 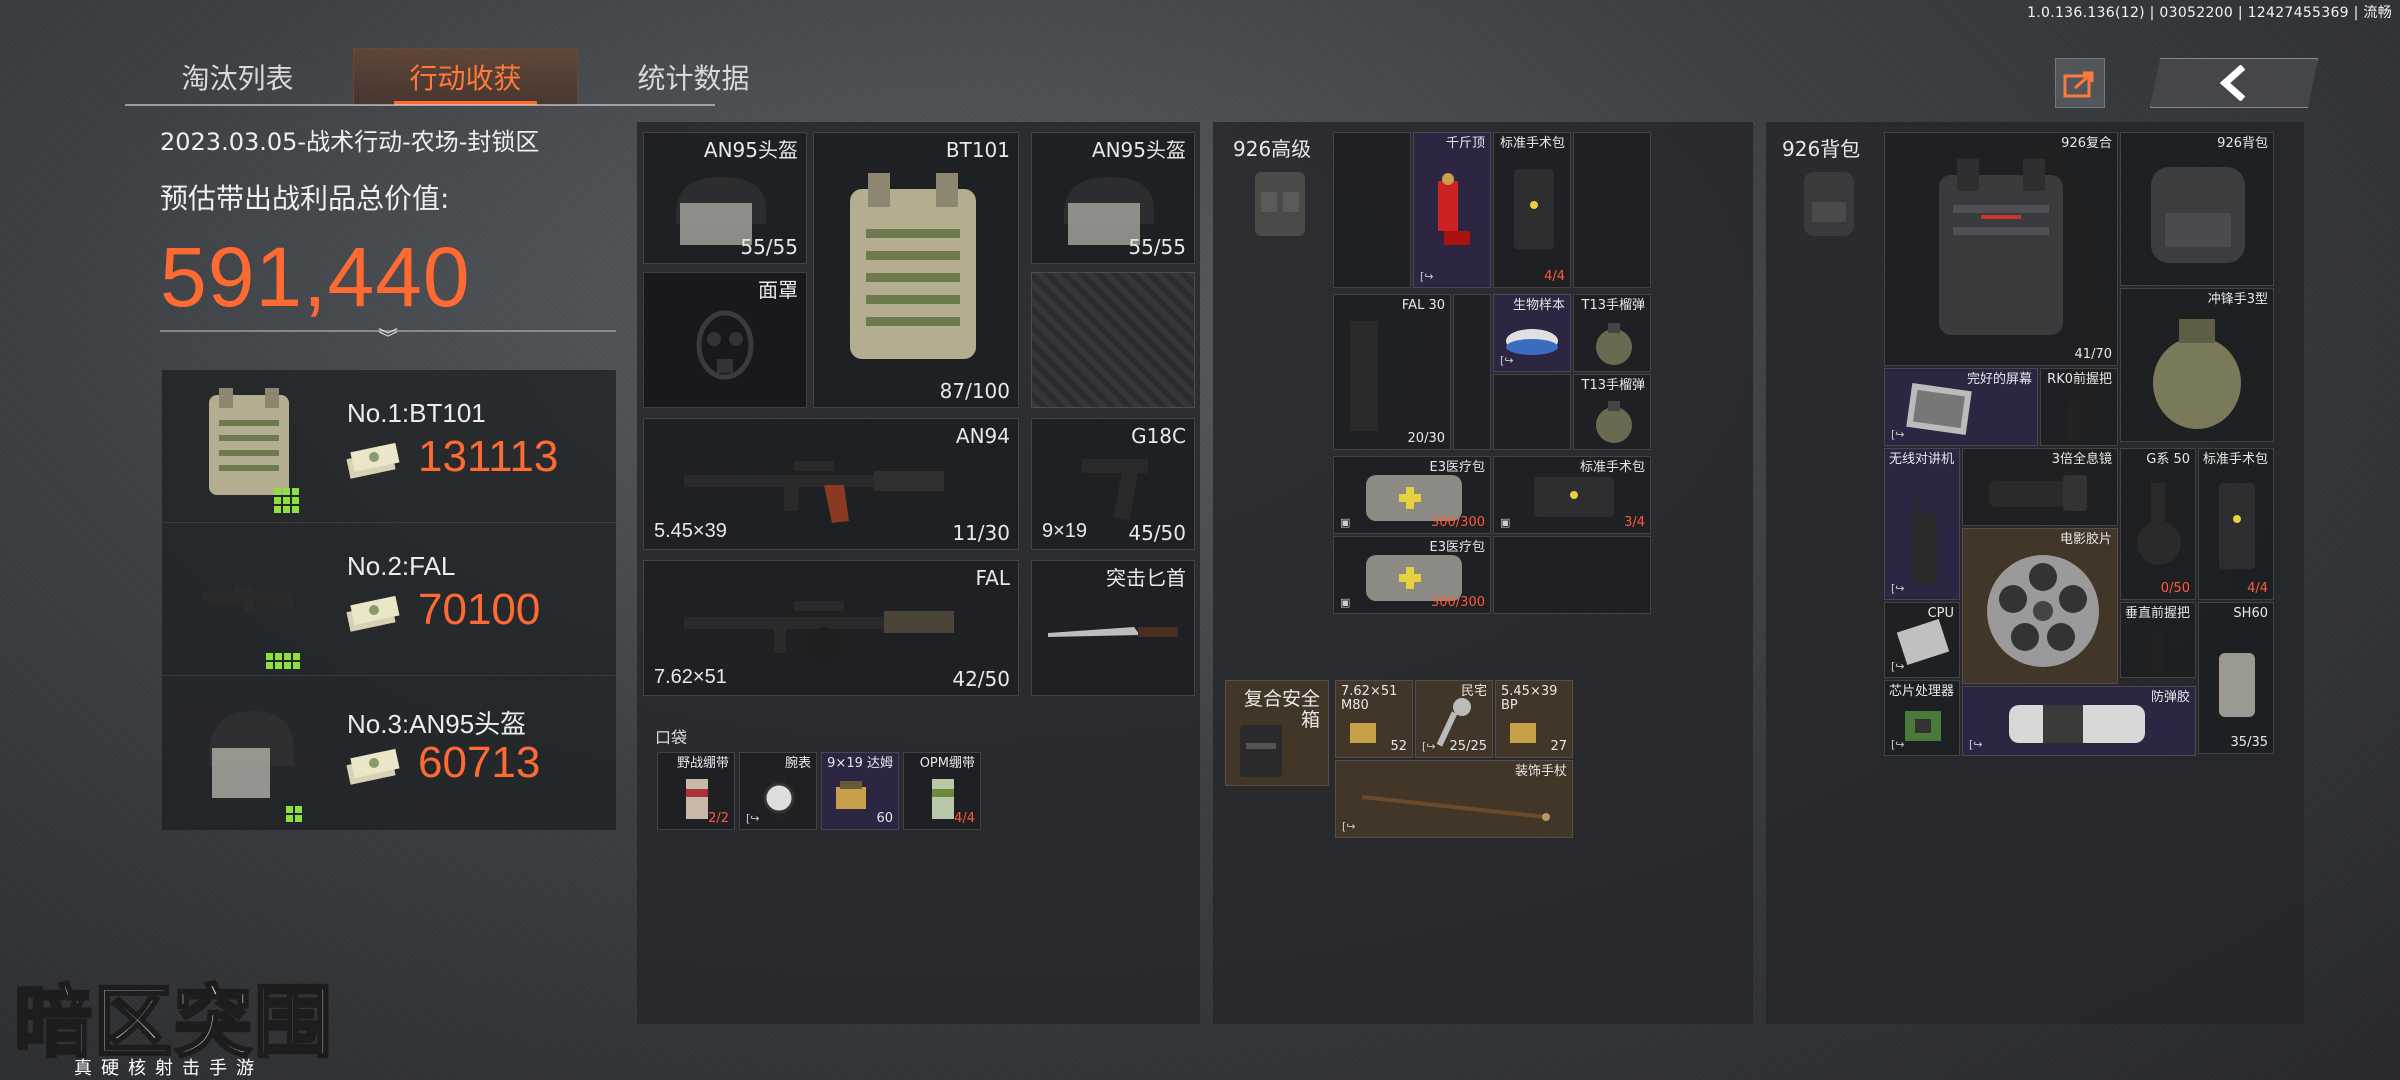 I want to click on backpack-item: 926背包, so click(x=2197, y=209).